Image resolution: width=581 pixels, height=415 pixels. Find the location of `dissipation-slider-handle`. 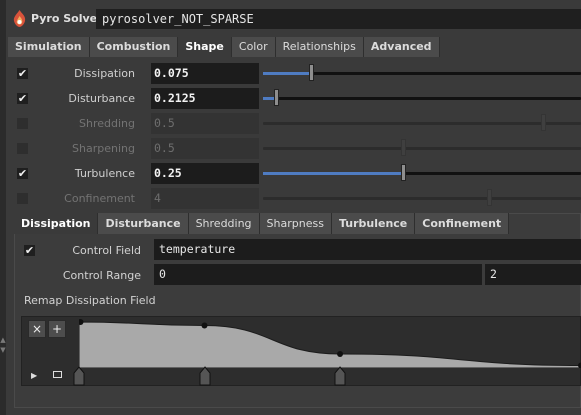

dissipation-slider-handle is located at coordinates (311, 72).